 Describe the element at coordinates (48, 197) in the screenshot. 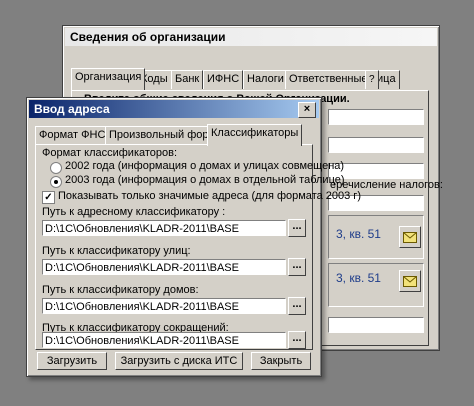

I see `significant-addresses-checkbox: ✓` at that location.